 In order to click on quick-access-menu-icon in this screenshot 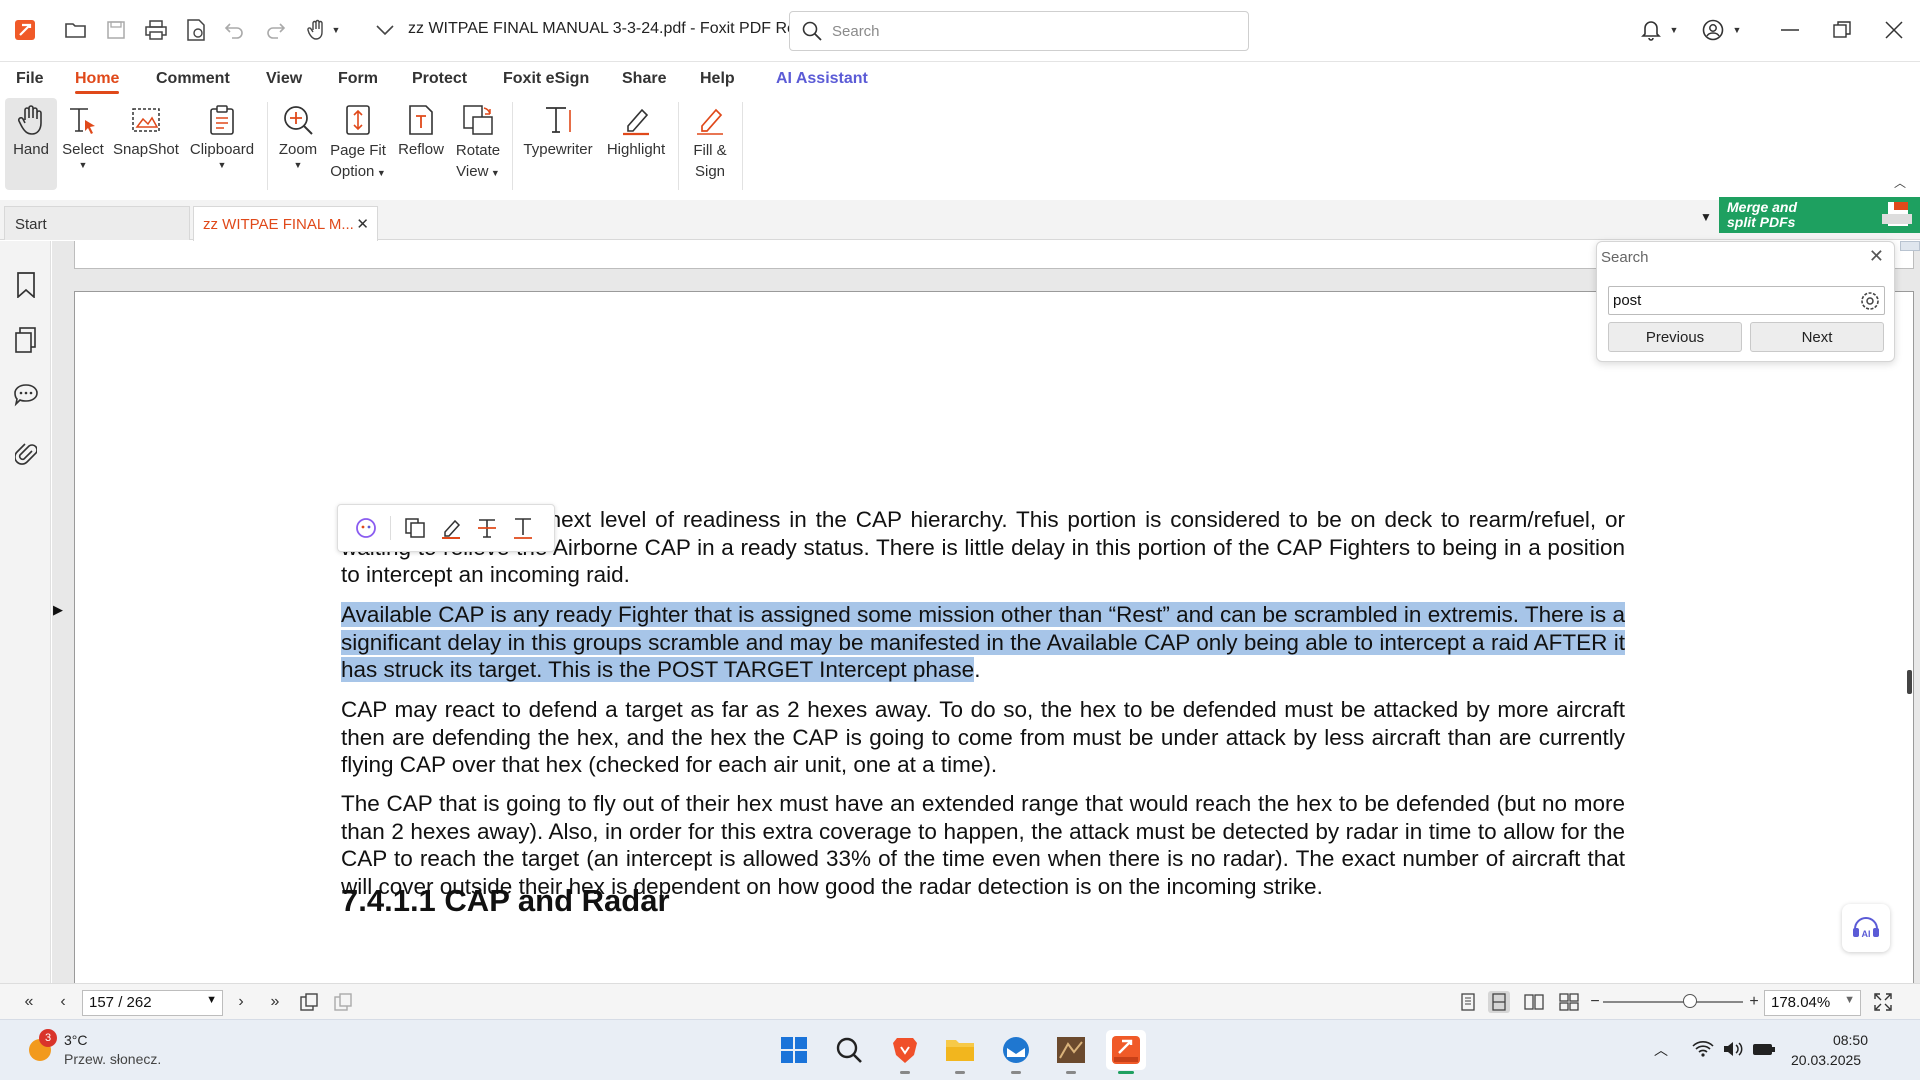, I will do `click(385, 30)`.